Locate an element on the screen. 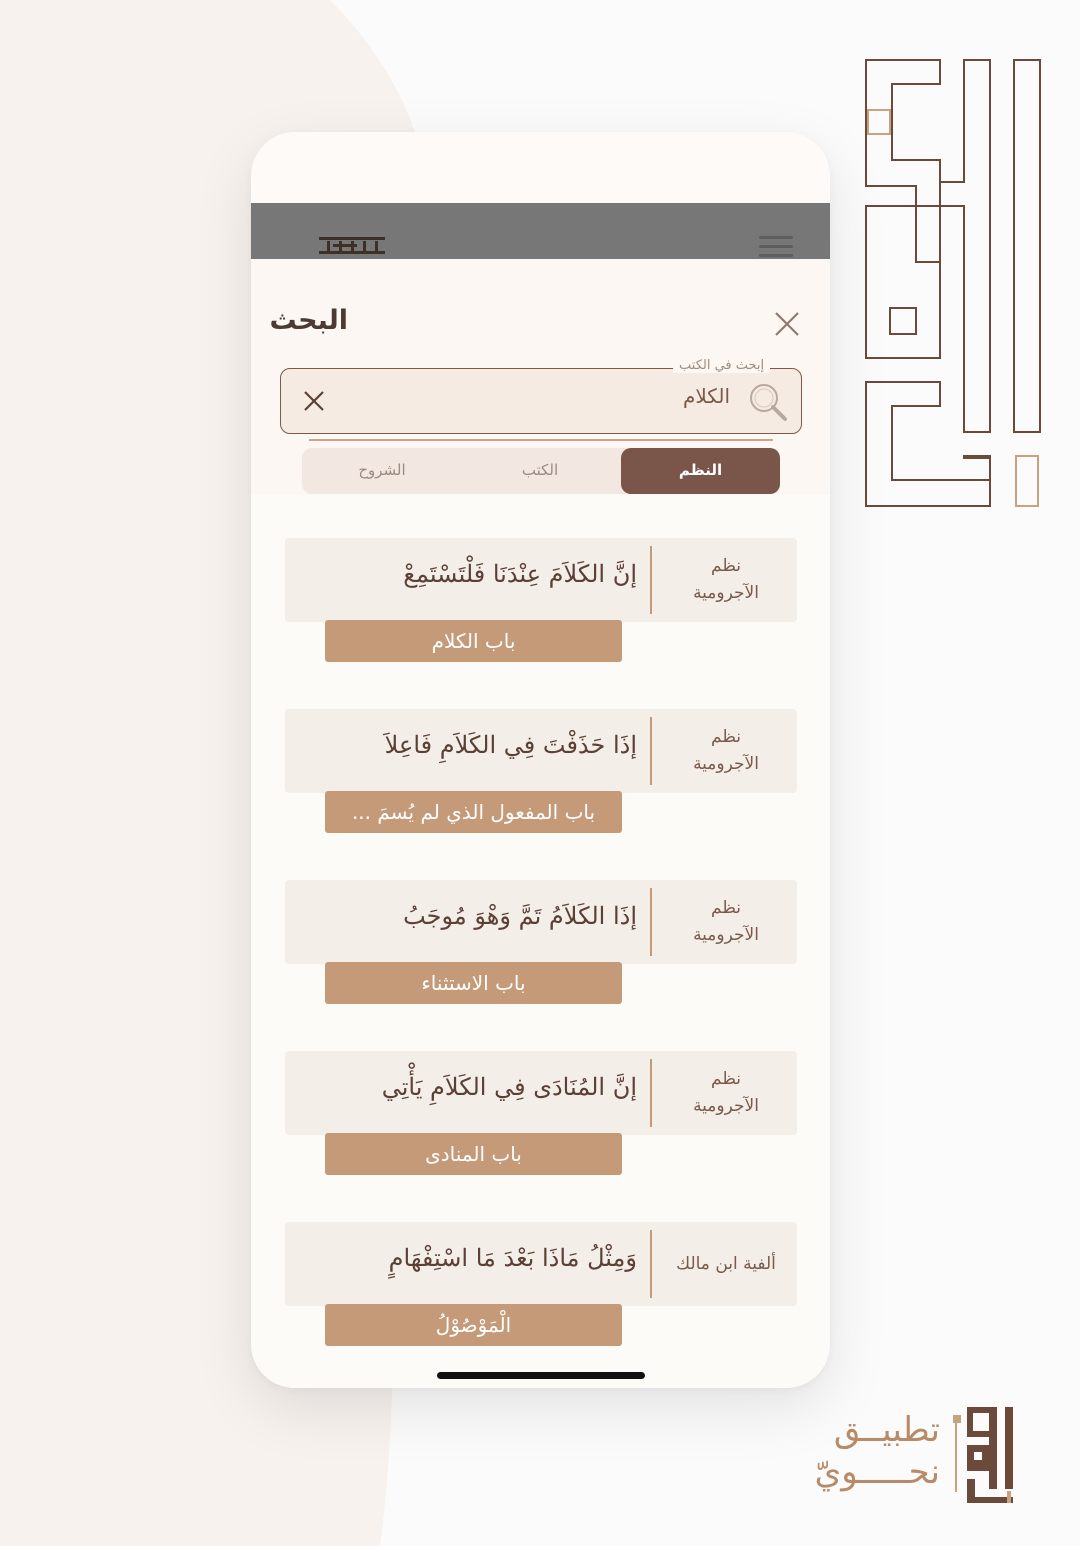 The height and width of the screenshot is (1546, 1080). tab-shoroh: الشروح is located at coordinates (382, 471).